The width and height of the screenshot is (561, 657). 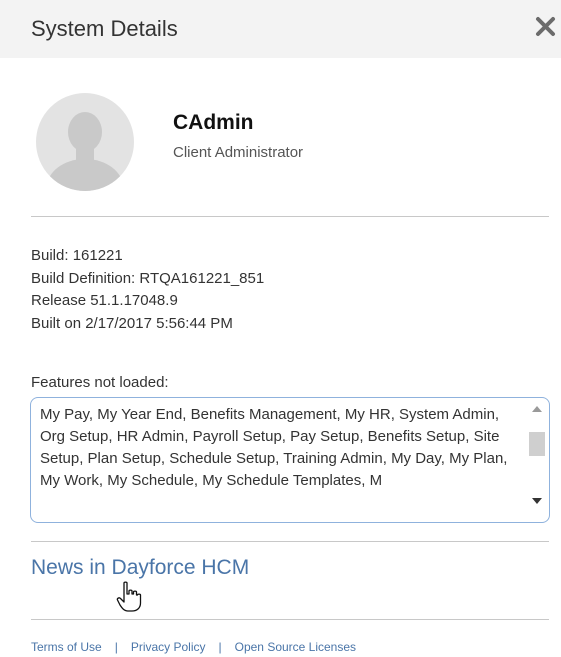 What do you see at coordinates (238, 152) in the screenshot?
I see `user-role: Client Administrator` at bounding box center [238, 152].